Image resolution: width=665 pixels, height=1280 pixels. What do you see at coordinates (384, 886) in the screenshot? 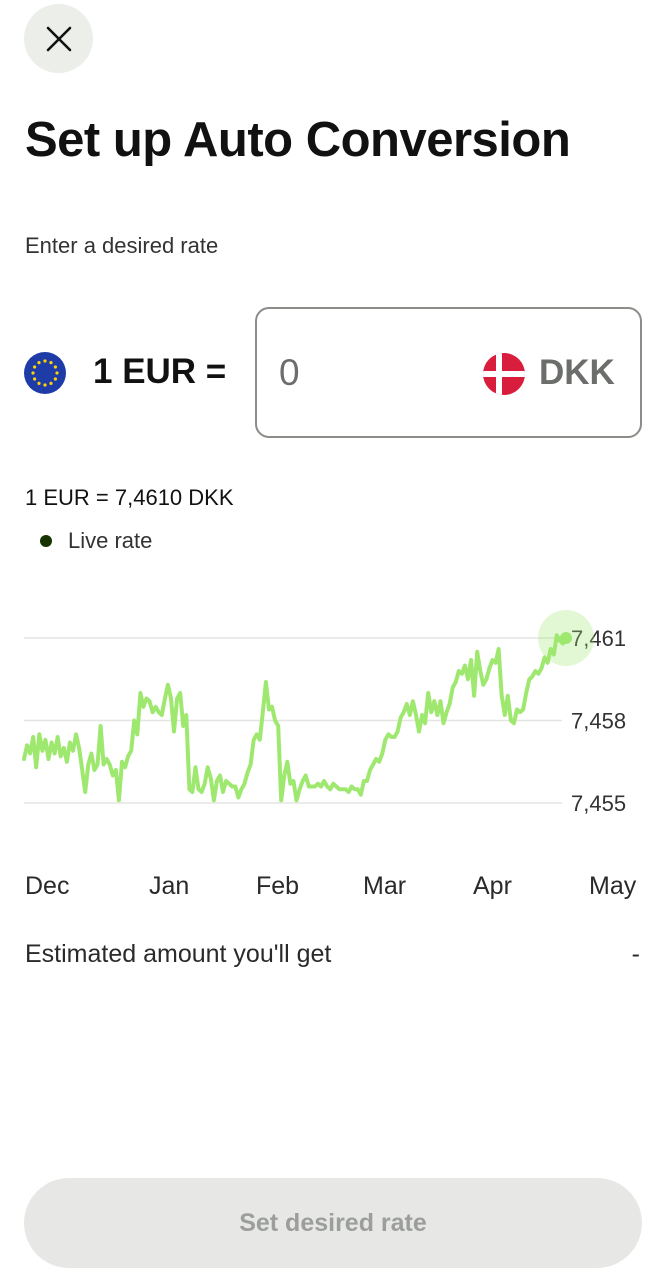
I see `x-tick-label: Mar` at bounding box center [384, 886].